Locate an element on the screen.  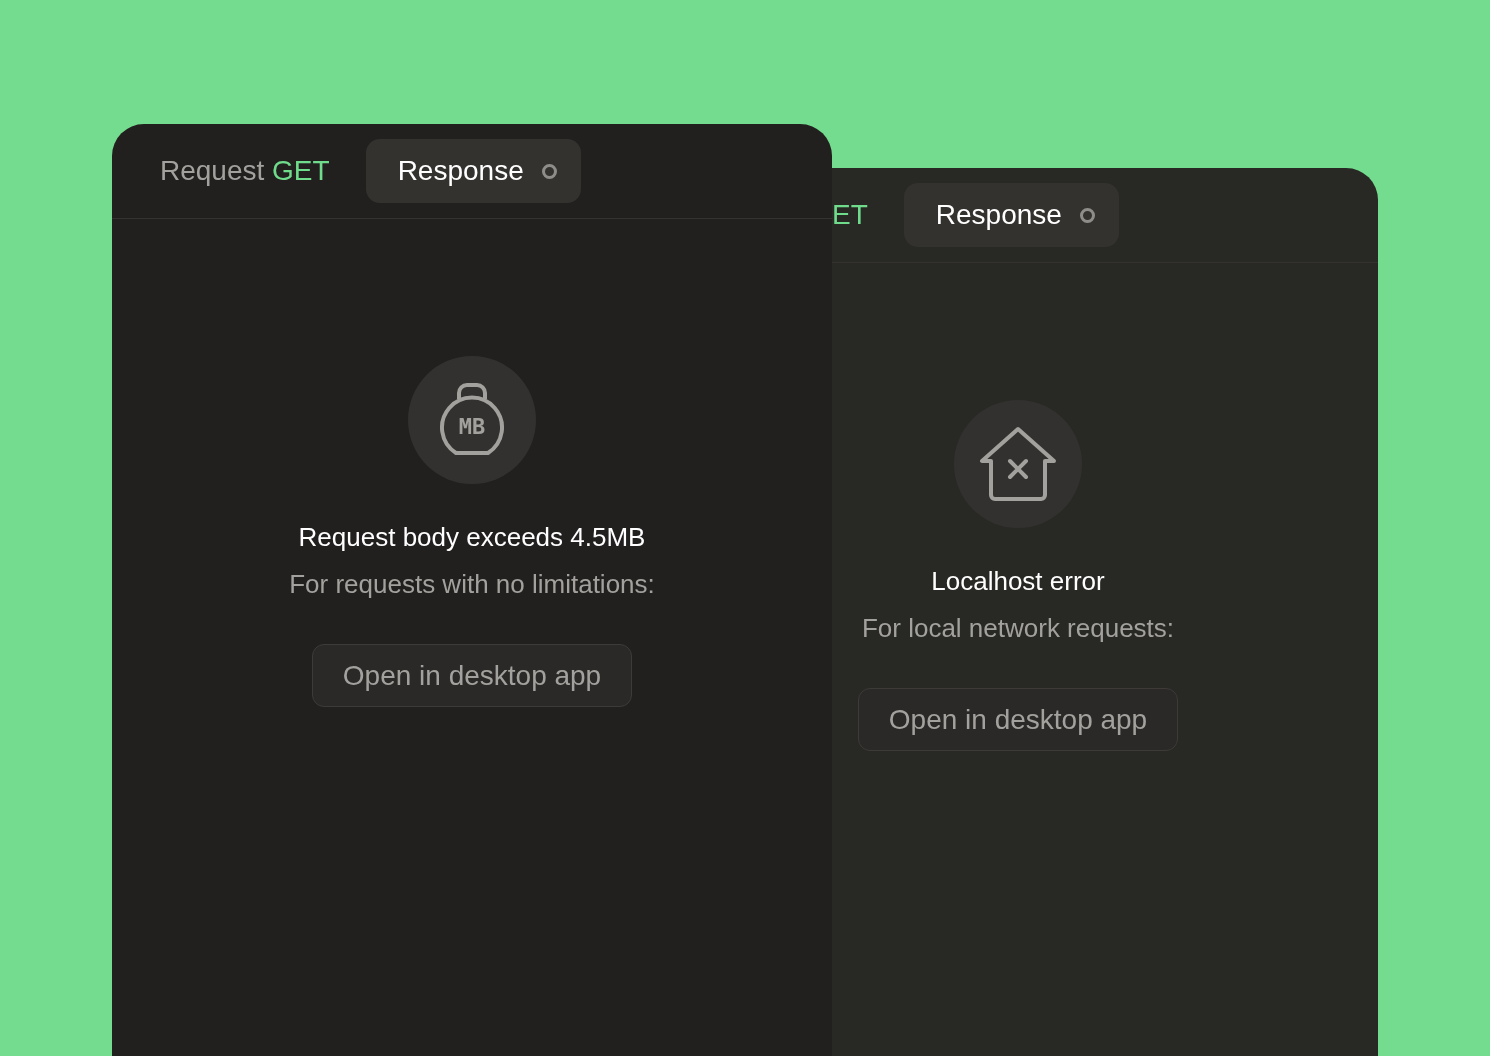
error-subtitle: For local network requests: is located at coordinates (1018, 628).